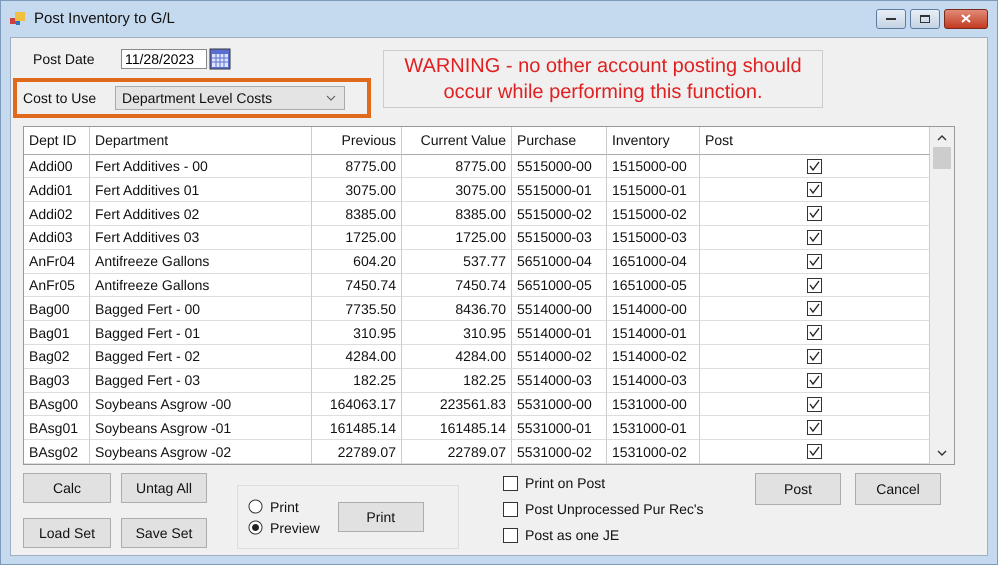  I want to click on column-header: Purchase, so click(559, 140).